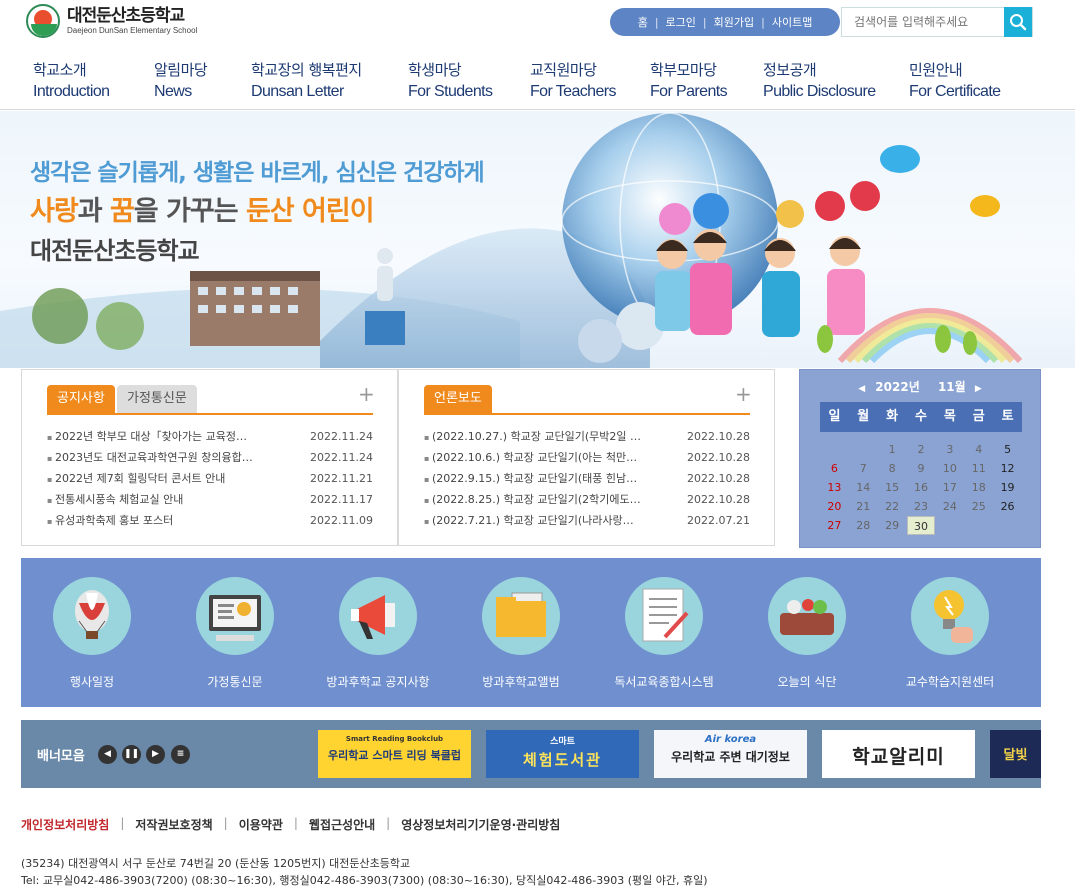 Image resolution: width=1075 pixels, height=893 pixels. What do you see at coordinates (173, 824) in the screenshot?
I see `copyright-policy-link: 저작권보호정책` at bounding box center [173, 824].